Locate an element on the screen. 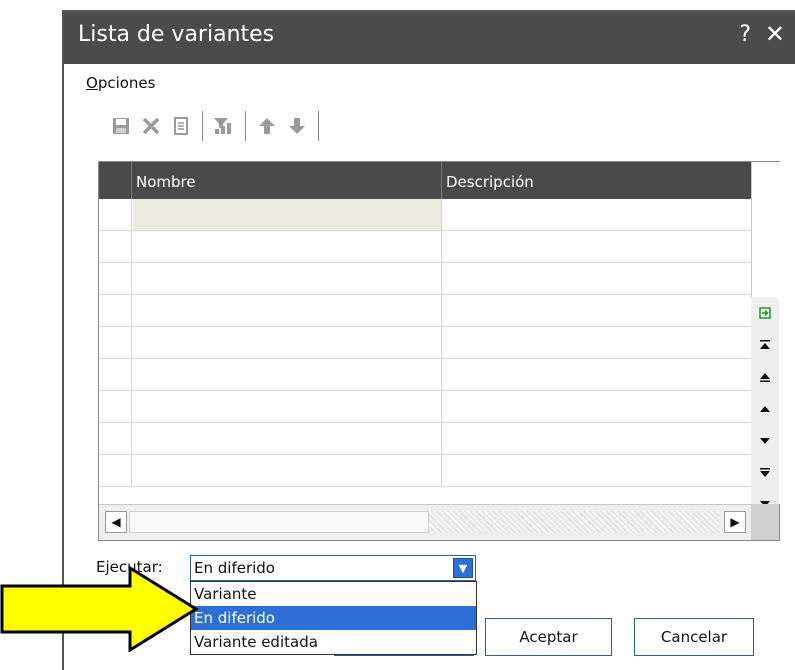 The height and width of the screenshot is (670, 795). column-header-description: Descripción is located at coordinates (597, 180).